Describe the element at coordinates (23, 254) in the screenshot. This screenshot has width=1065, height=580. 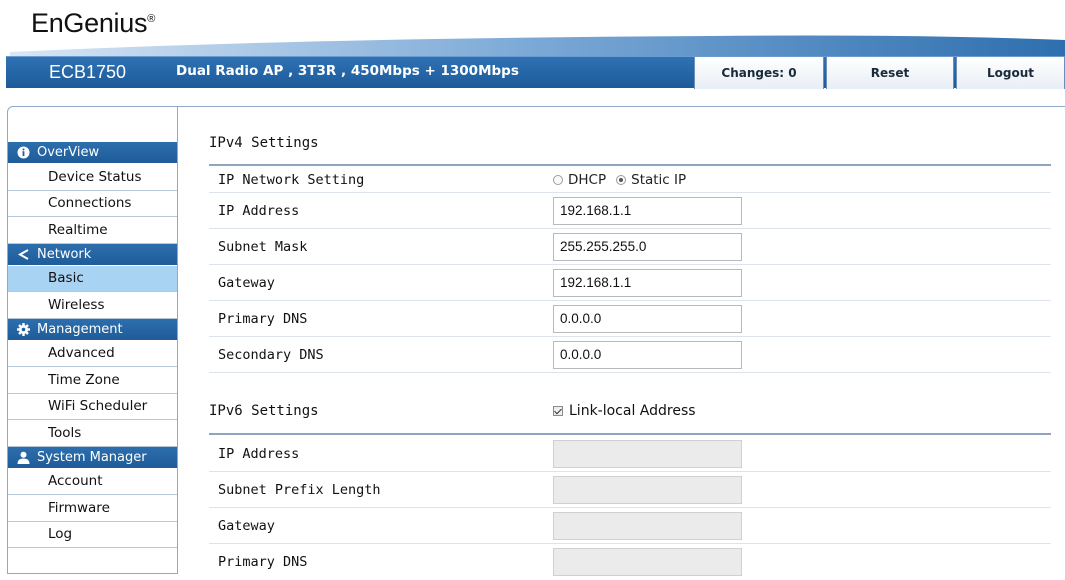
I see `share-icon` at that location.